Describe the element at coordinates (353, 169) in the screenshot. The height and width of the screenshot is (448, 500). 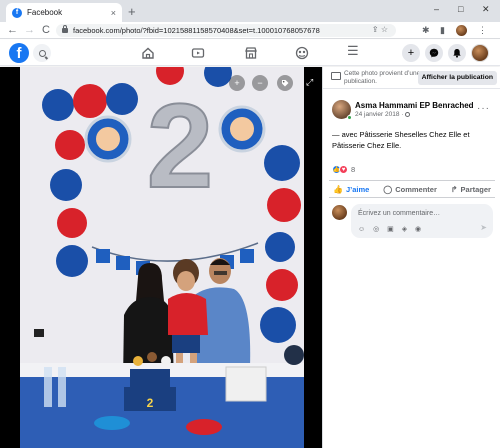
I see `reaction-count: 8` at that location.